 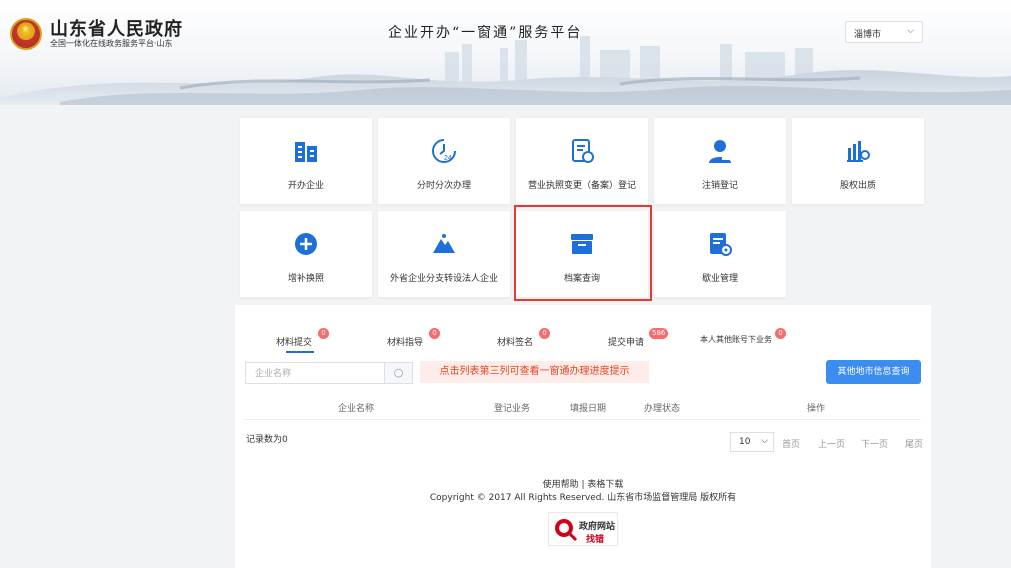 I want to click on svg-text: 24, so click(x=448, y=158).